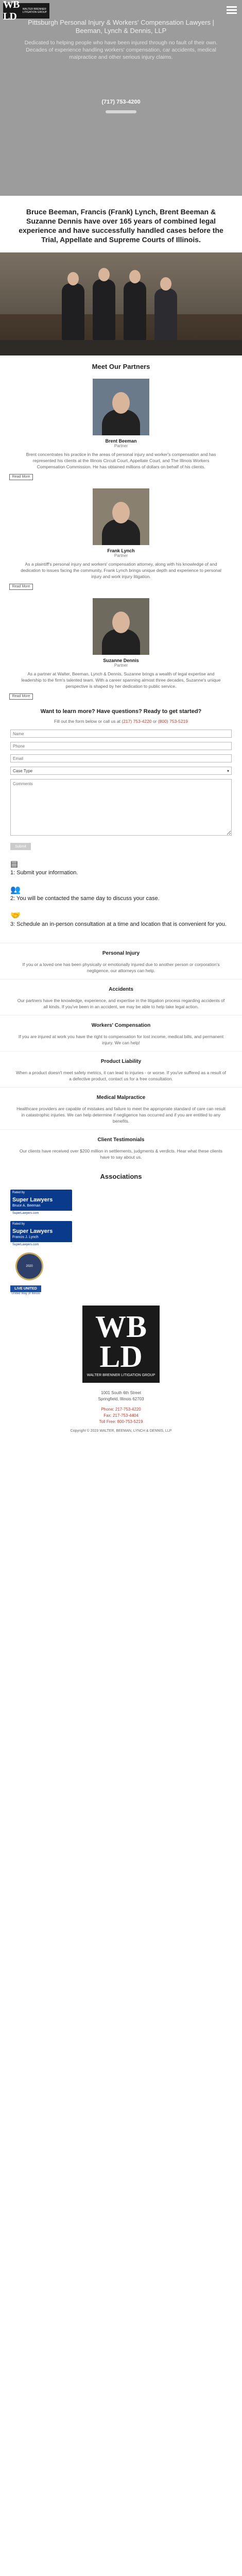  What do you see at coordinates (15, 915) in the screenshot?
I see `handshake-icon: 🤝` at bounding box center [15, 915].